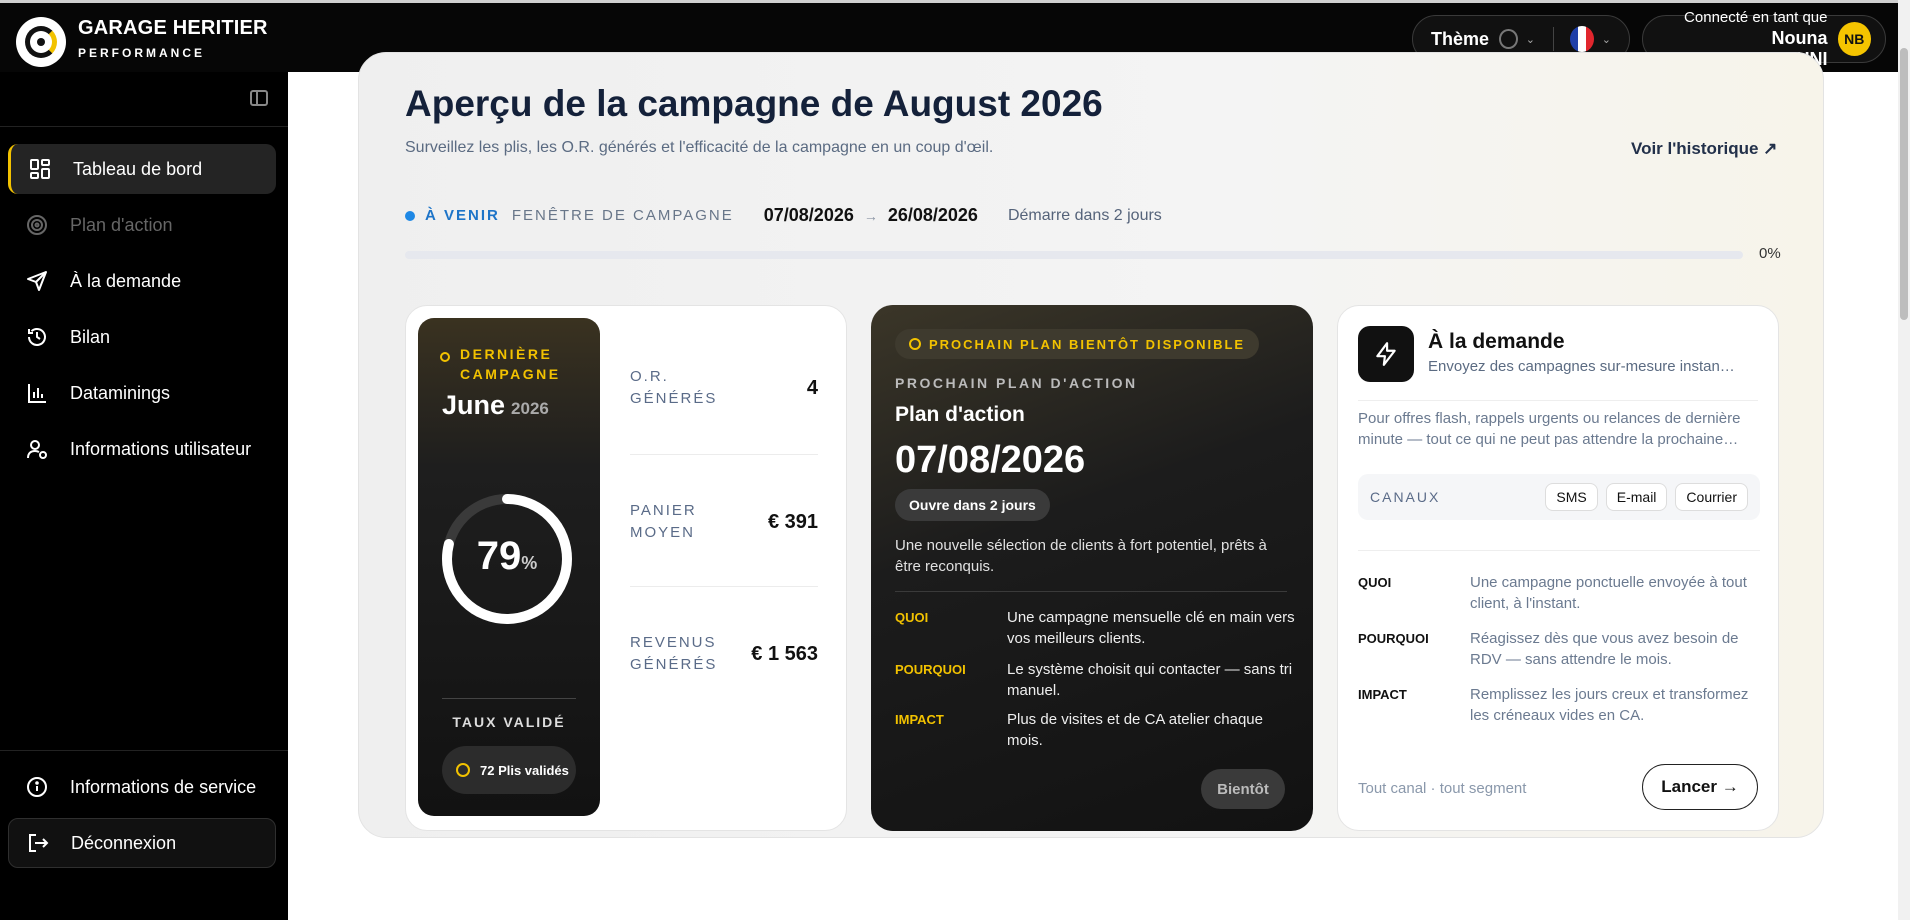 Image resolution: width=1910 pixels, height=920 pixels. I want to click on status-badge: À VENIR, so click(462, 215).